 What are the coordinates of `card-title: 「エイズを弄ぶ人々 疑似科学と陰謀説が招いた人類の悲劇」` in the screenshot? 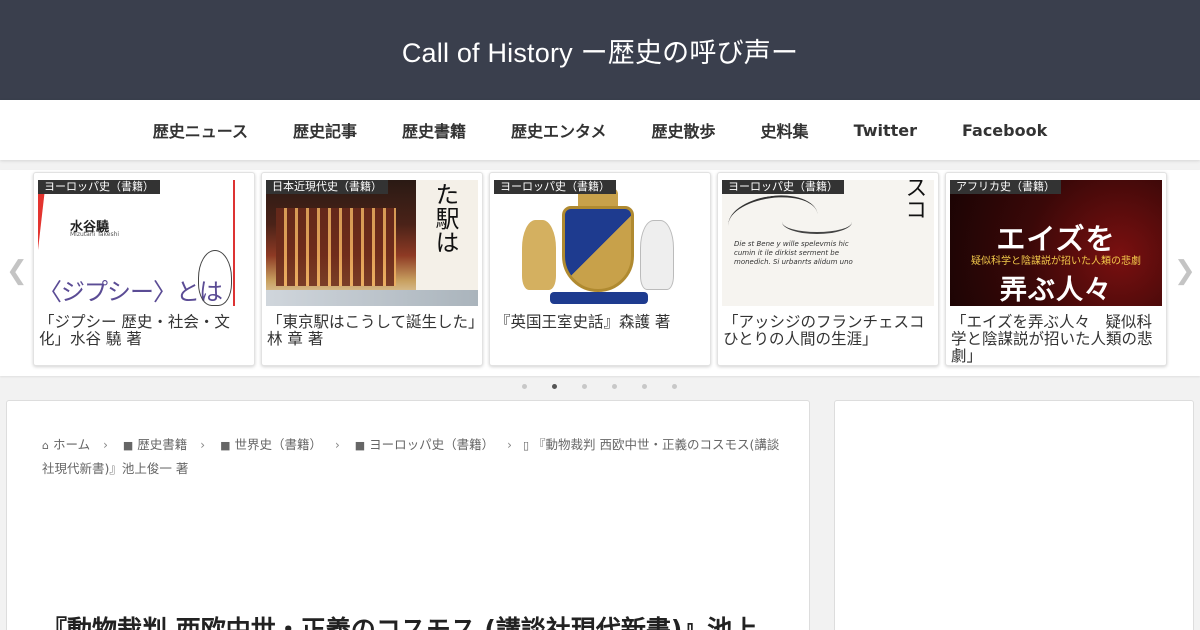 It's located at (1052, 339).